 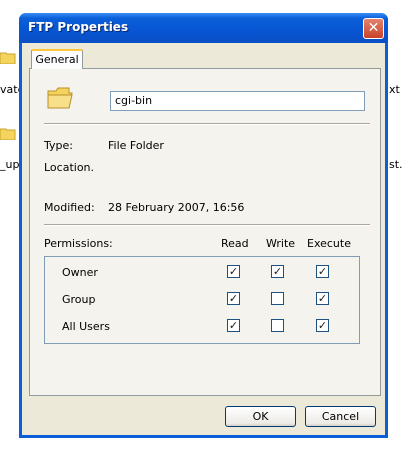 What do you see at coordinates (203, 28) in the screenshot?
I see `title-bar: FTP Properties ✕` at bounding box center [203, 28].